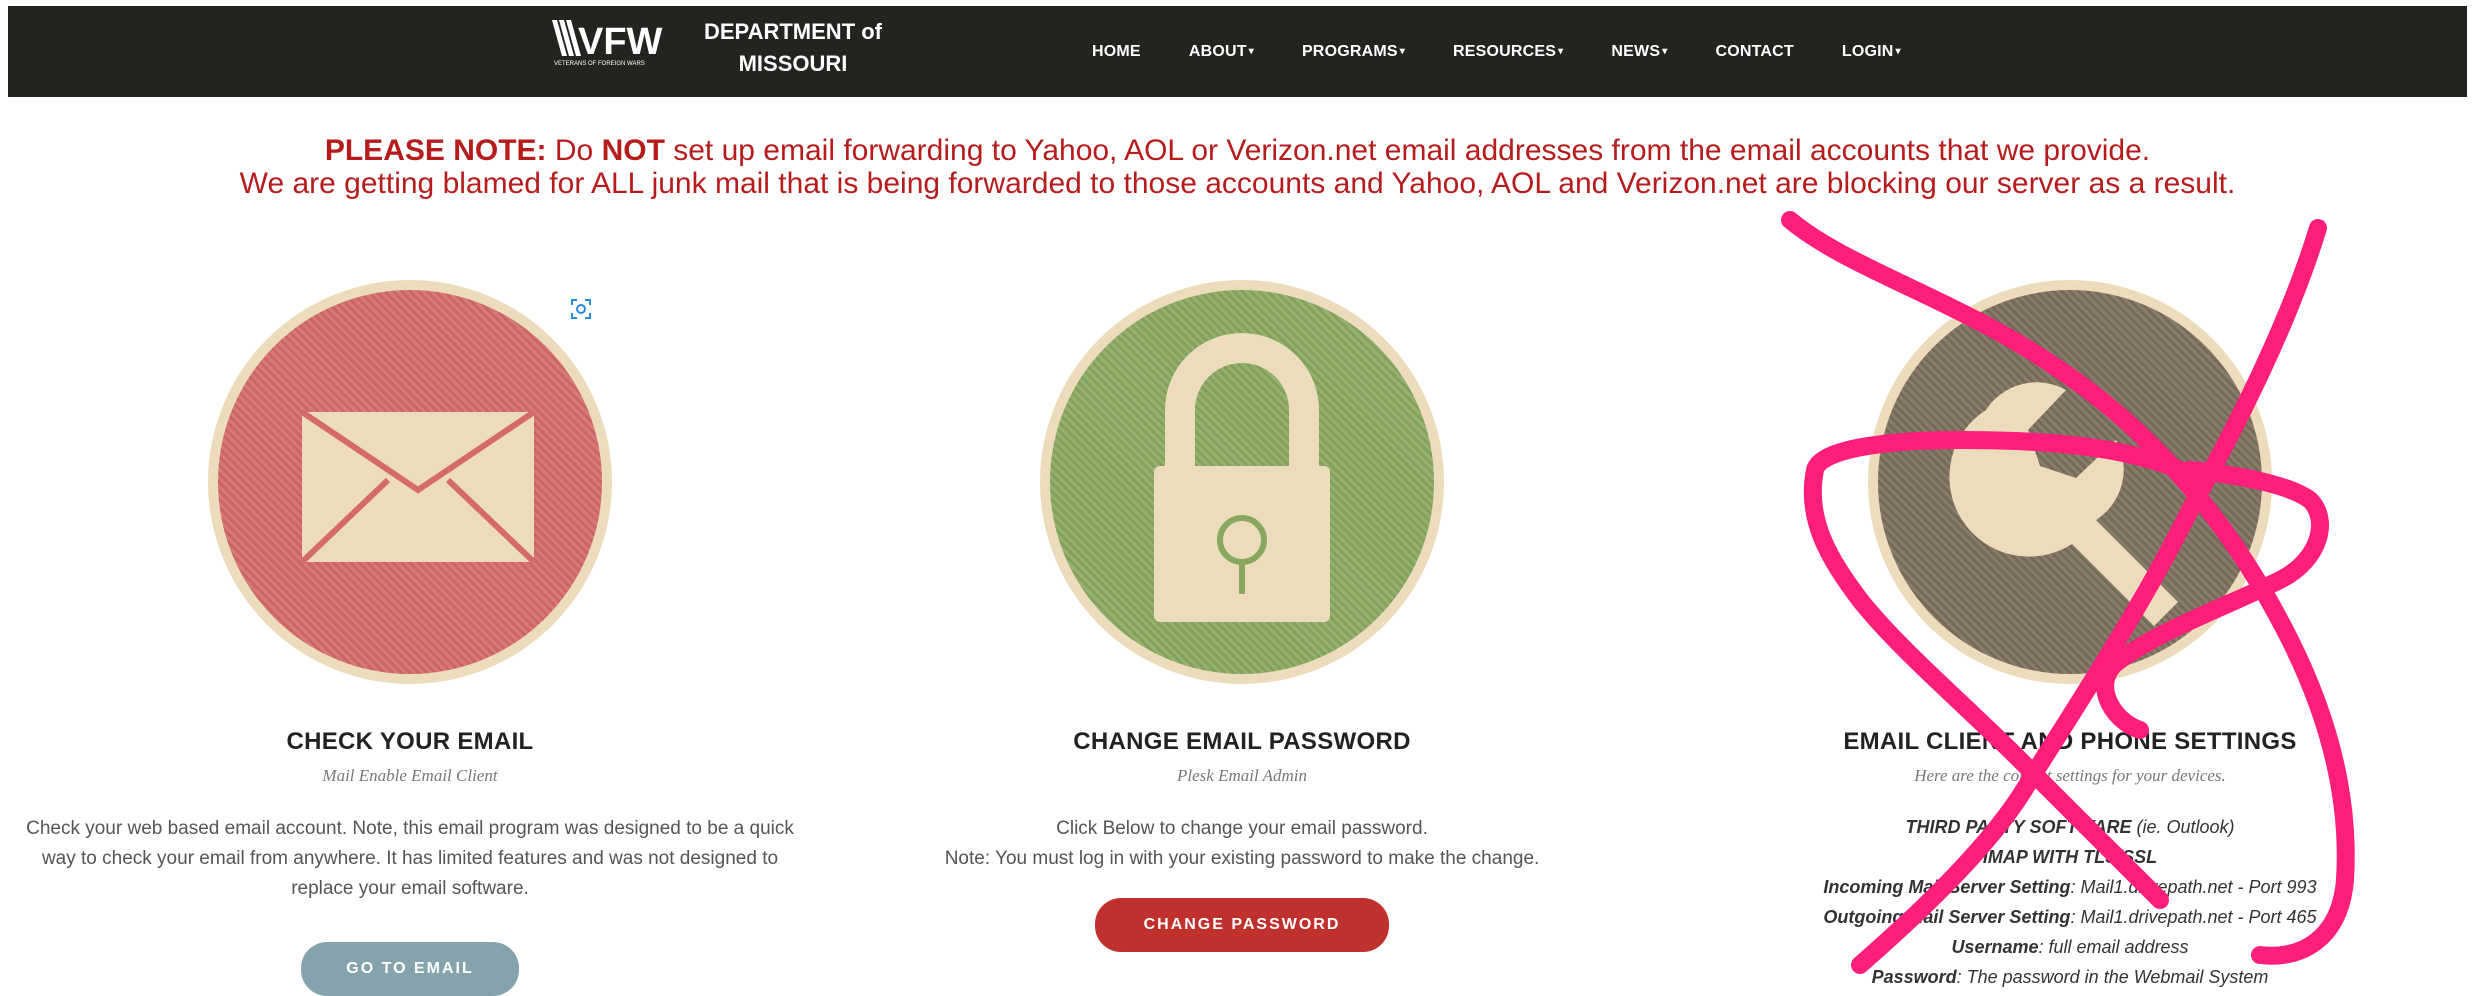 This screenshot has height=996, width=2475. I want to click on notice-text-a: Do, so click(574, 150).